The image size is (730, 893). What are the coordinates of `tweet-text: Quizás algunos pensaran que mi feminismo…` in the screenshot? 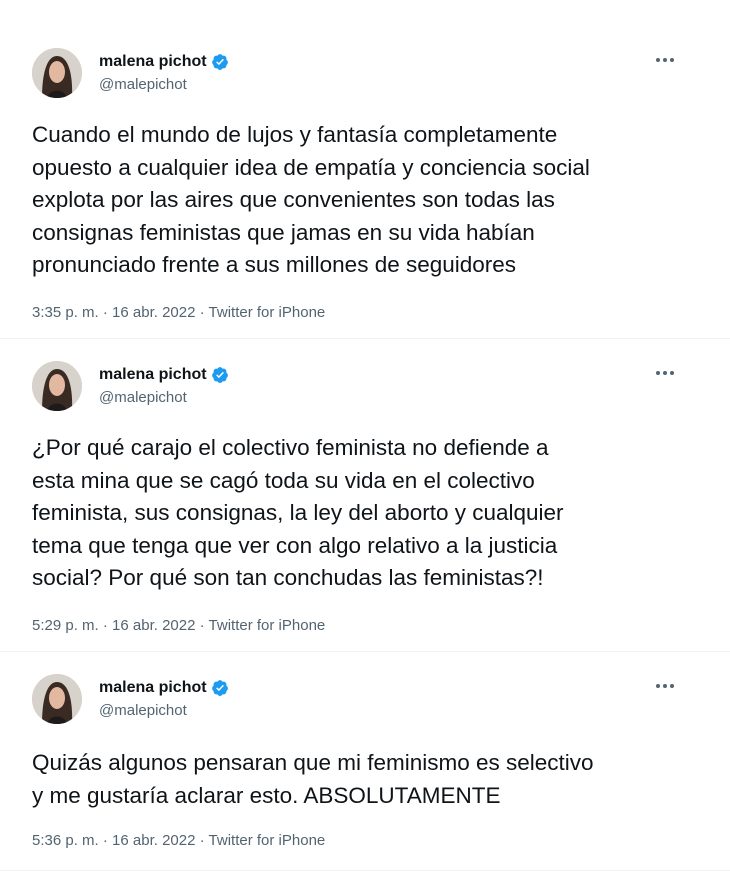 It's located at (313, 779).